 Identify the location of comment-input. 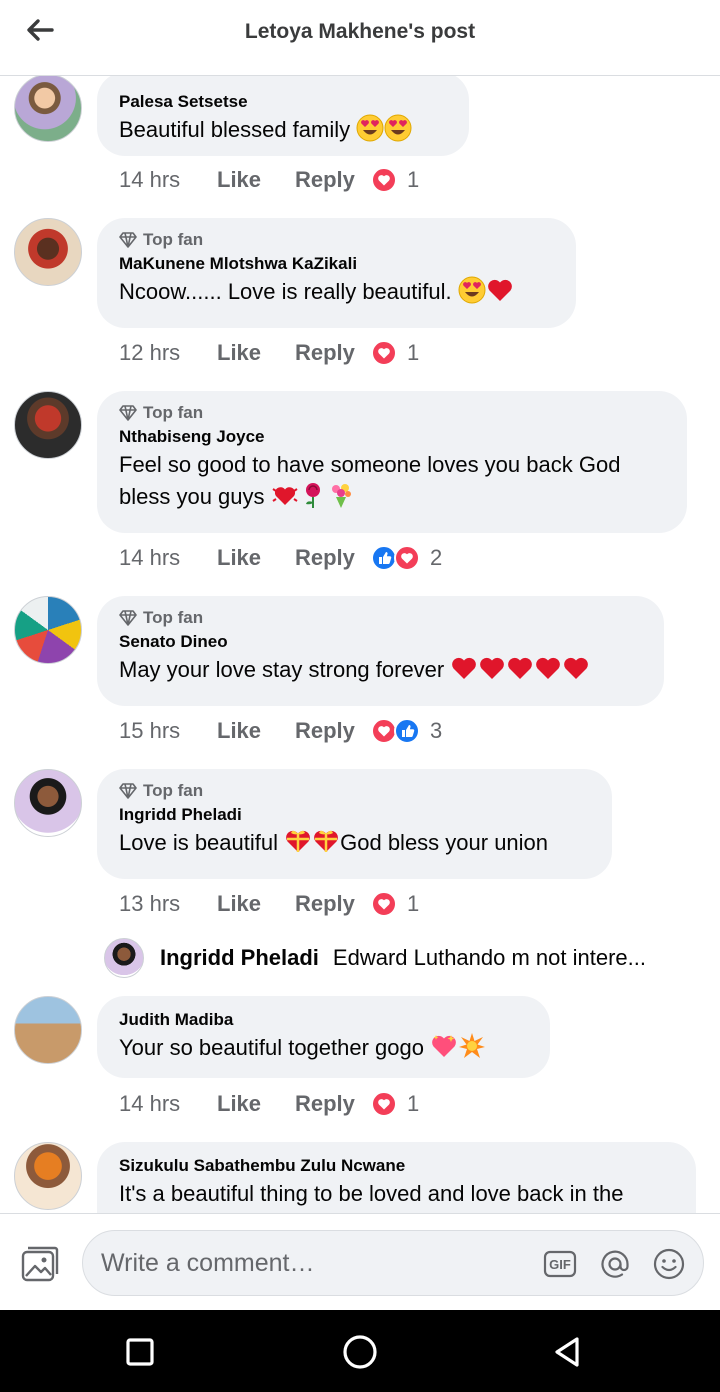
(311, 1263).